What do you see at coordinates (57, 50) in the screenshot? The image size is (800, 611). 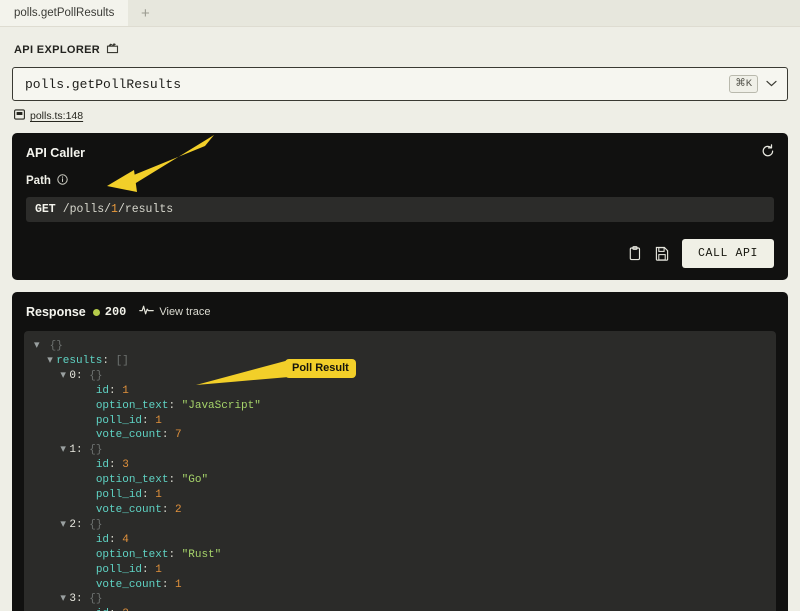 I see `page-title: API EXPLORER` at bounding box center [57, 50].